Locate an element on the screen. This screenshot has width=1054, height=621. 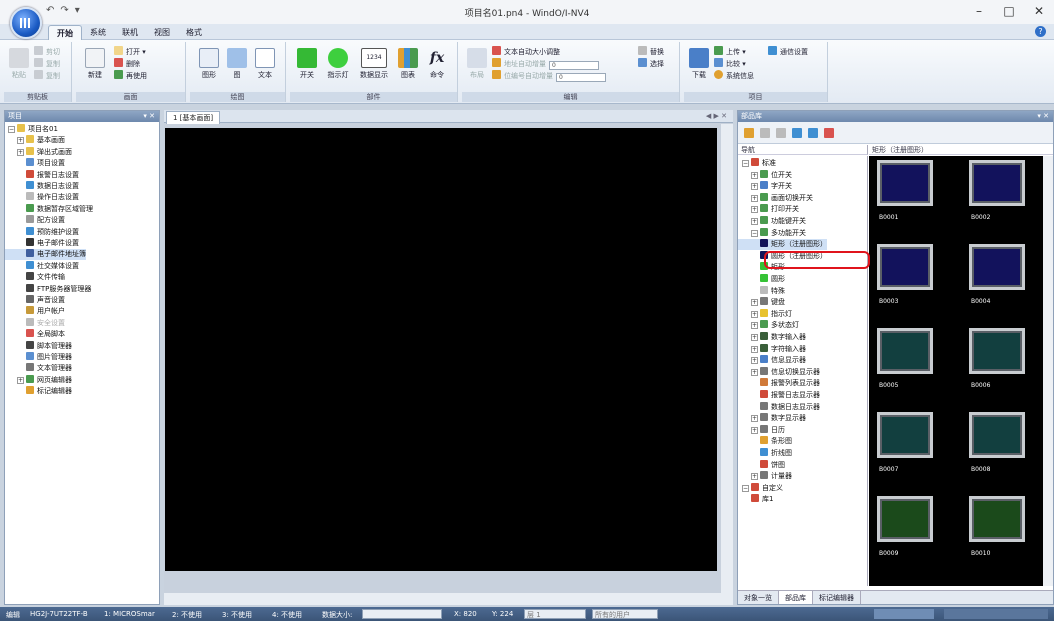
tab-format: 格式 is located at coordinates (194, 33).